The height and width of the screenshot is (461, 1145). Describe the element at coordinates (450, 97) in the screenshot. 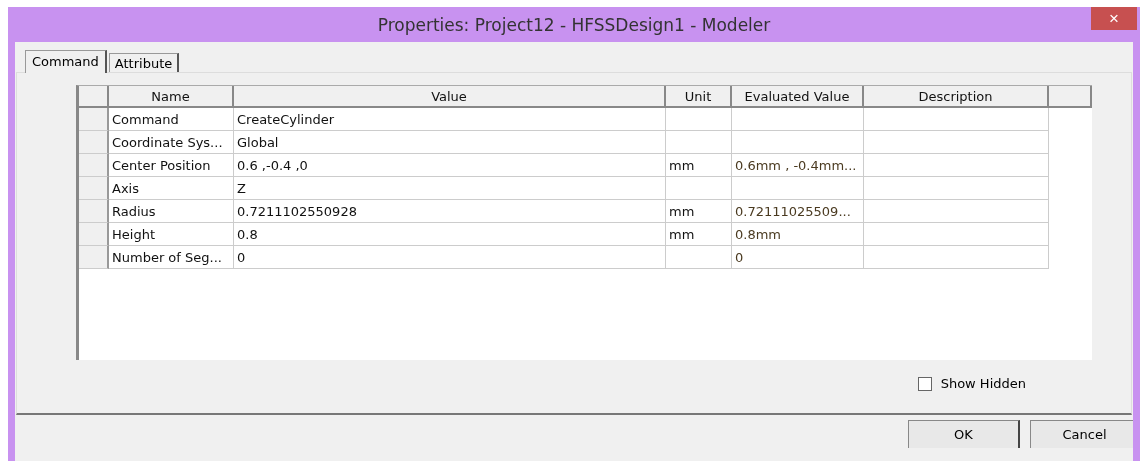

I see `column-header: Value` at that location.